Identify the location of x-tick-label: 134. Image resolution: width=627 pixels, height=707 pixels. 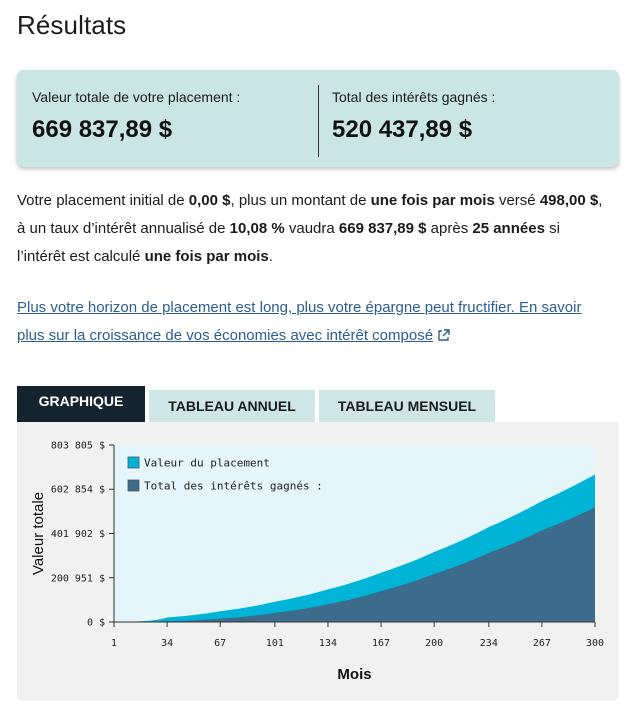
(328, 643).